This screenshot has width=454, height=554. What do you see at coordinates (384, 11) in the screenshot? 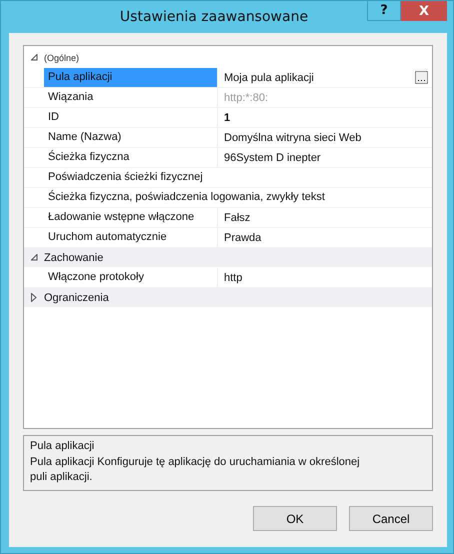
I see `help-button: ?` at bounding box center [384, 11].